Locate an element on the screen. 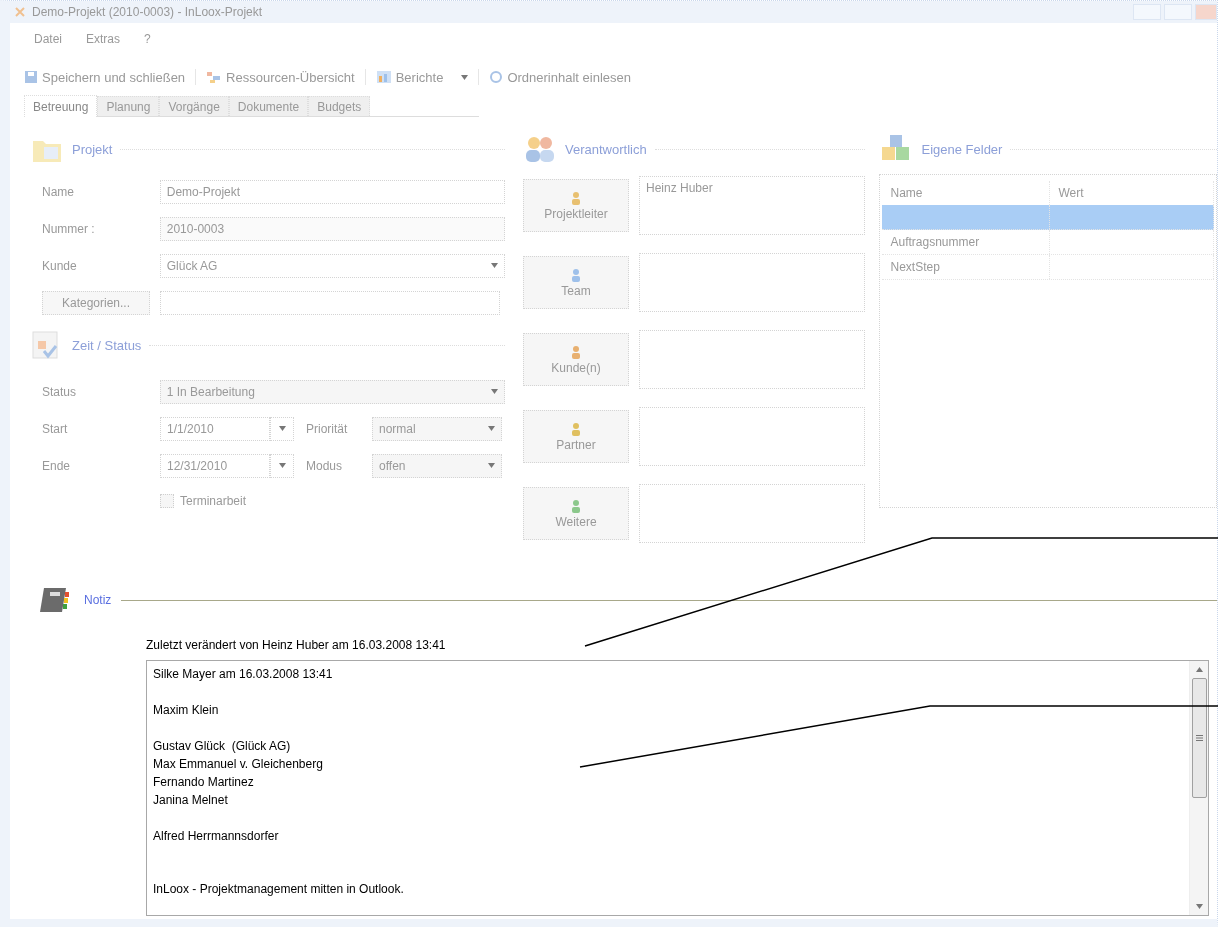 Image resolution: width=1218 pixels, height=927 pixels. field-label: Kunde is located at coordinates (60, 265).